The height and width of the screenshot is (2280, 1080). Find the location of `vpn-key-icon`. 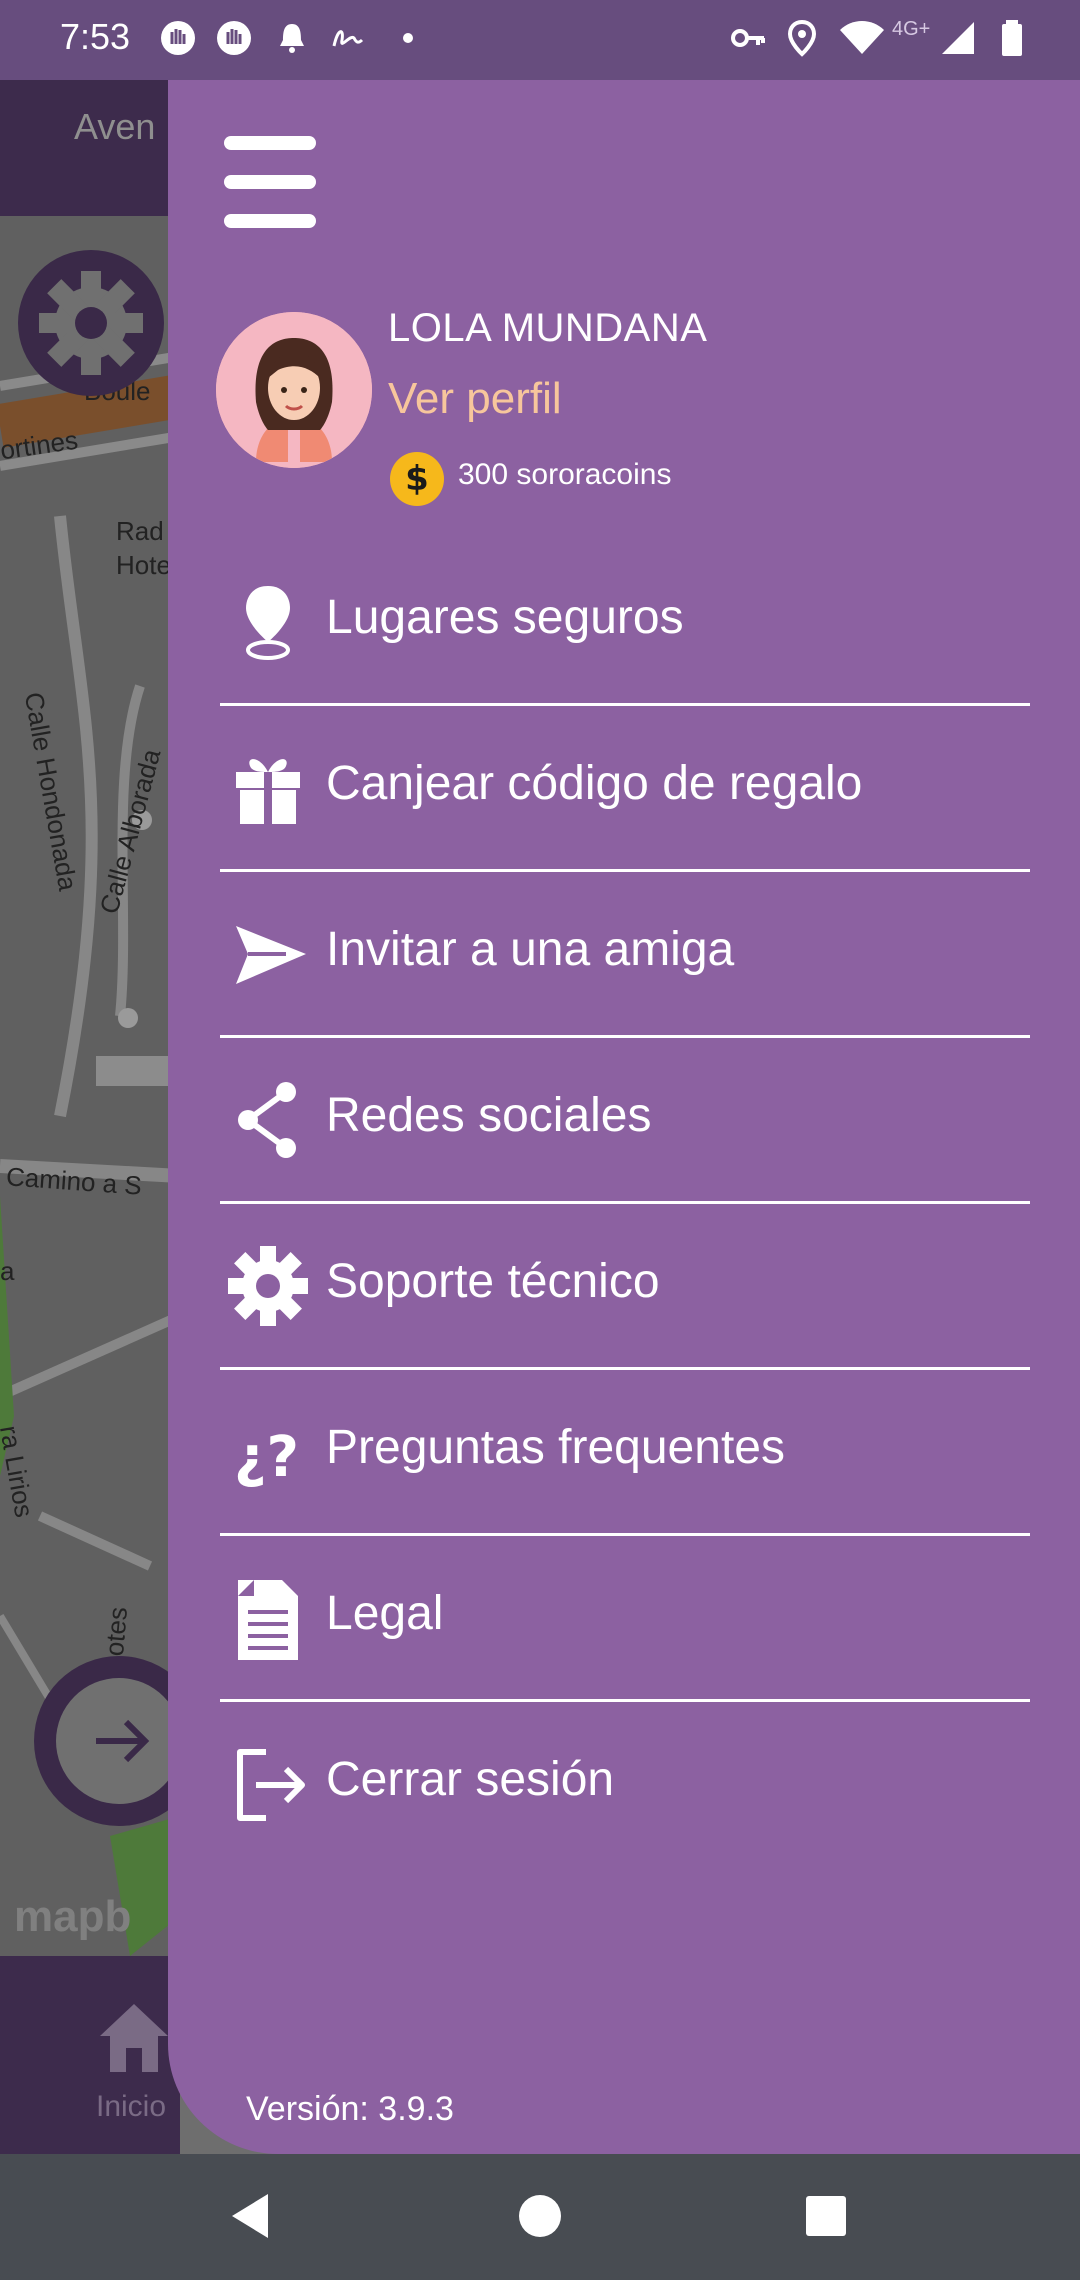

vpn-key-icon is located at coordinates (748, 38).